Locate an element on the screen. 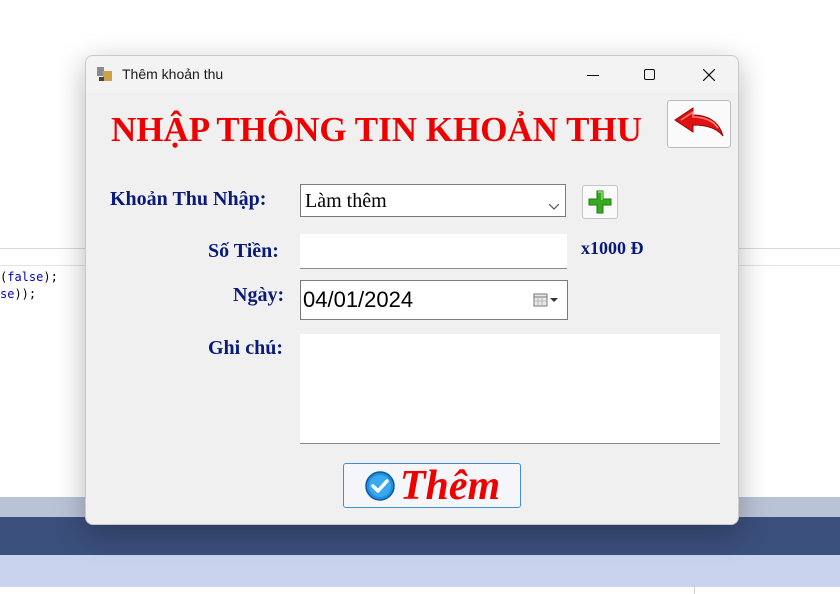 Image resolution: width=840 pixels, height=594 pixels. add-category-button is located at coordinates (600, 202).